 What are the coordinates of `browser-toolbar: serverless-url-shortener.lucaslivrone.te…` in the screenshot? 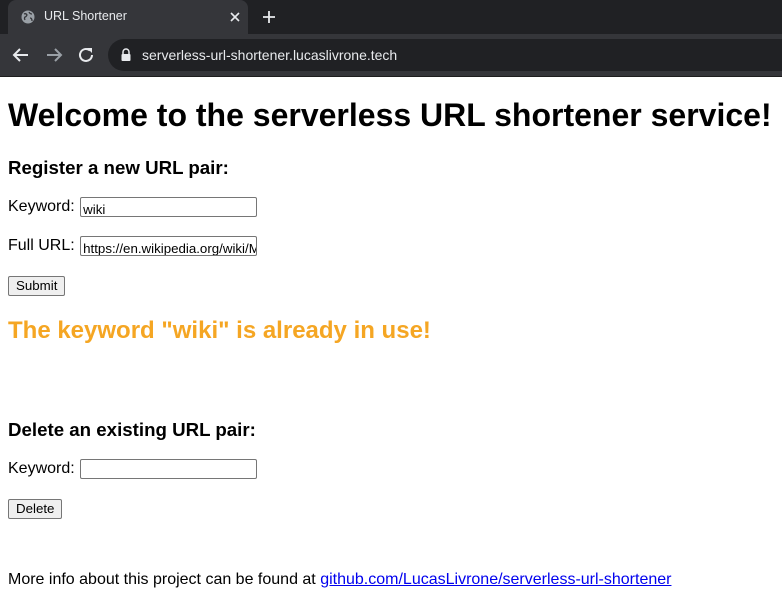 It's located at (391, 55).